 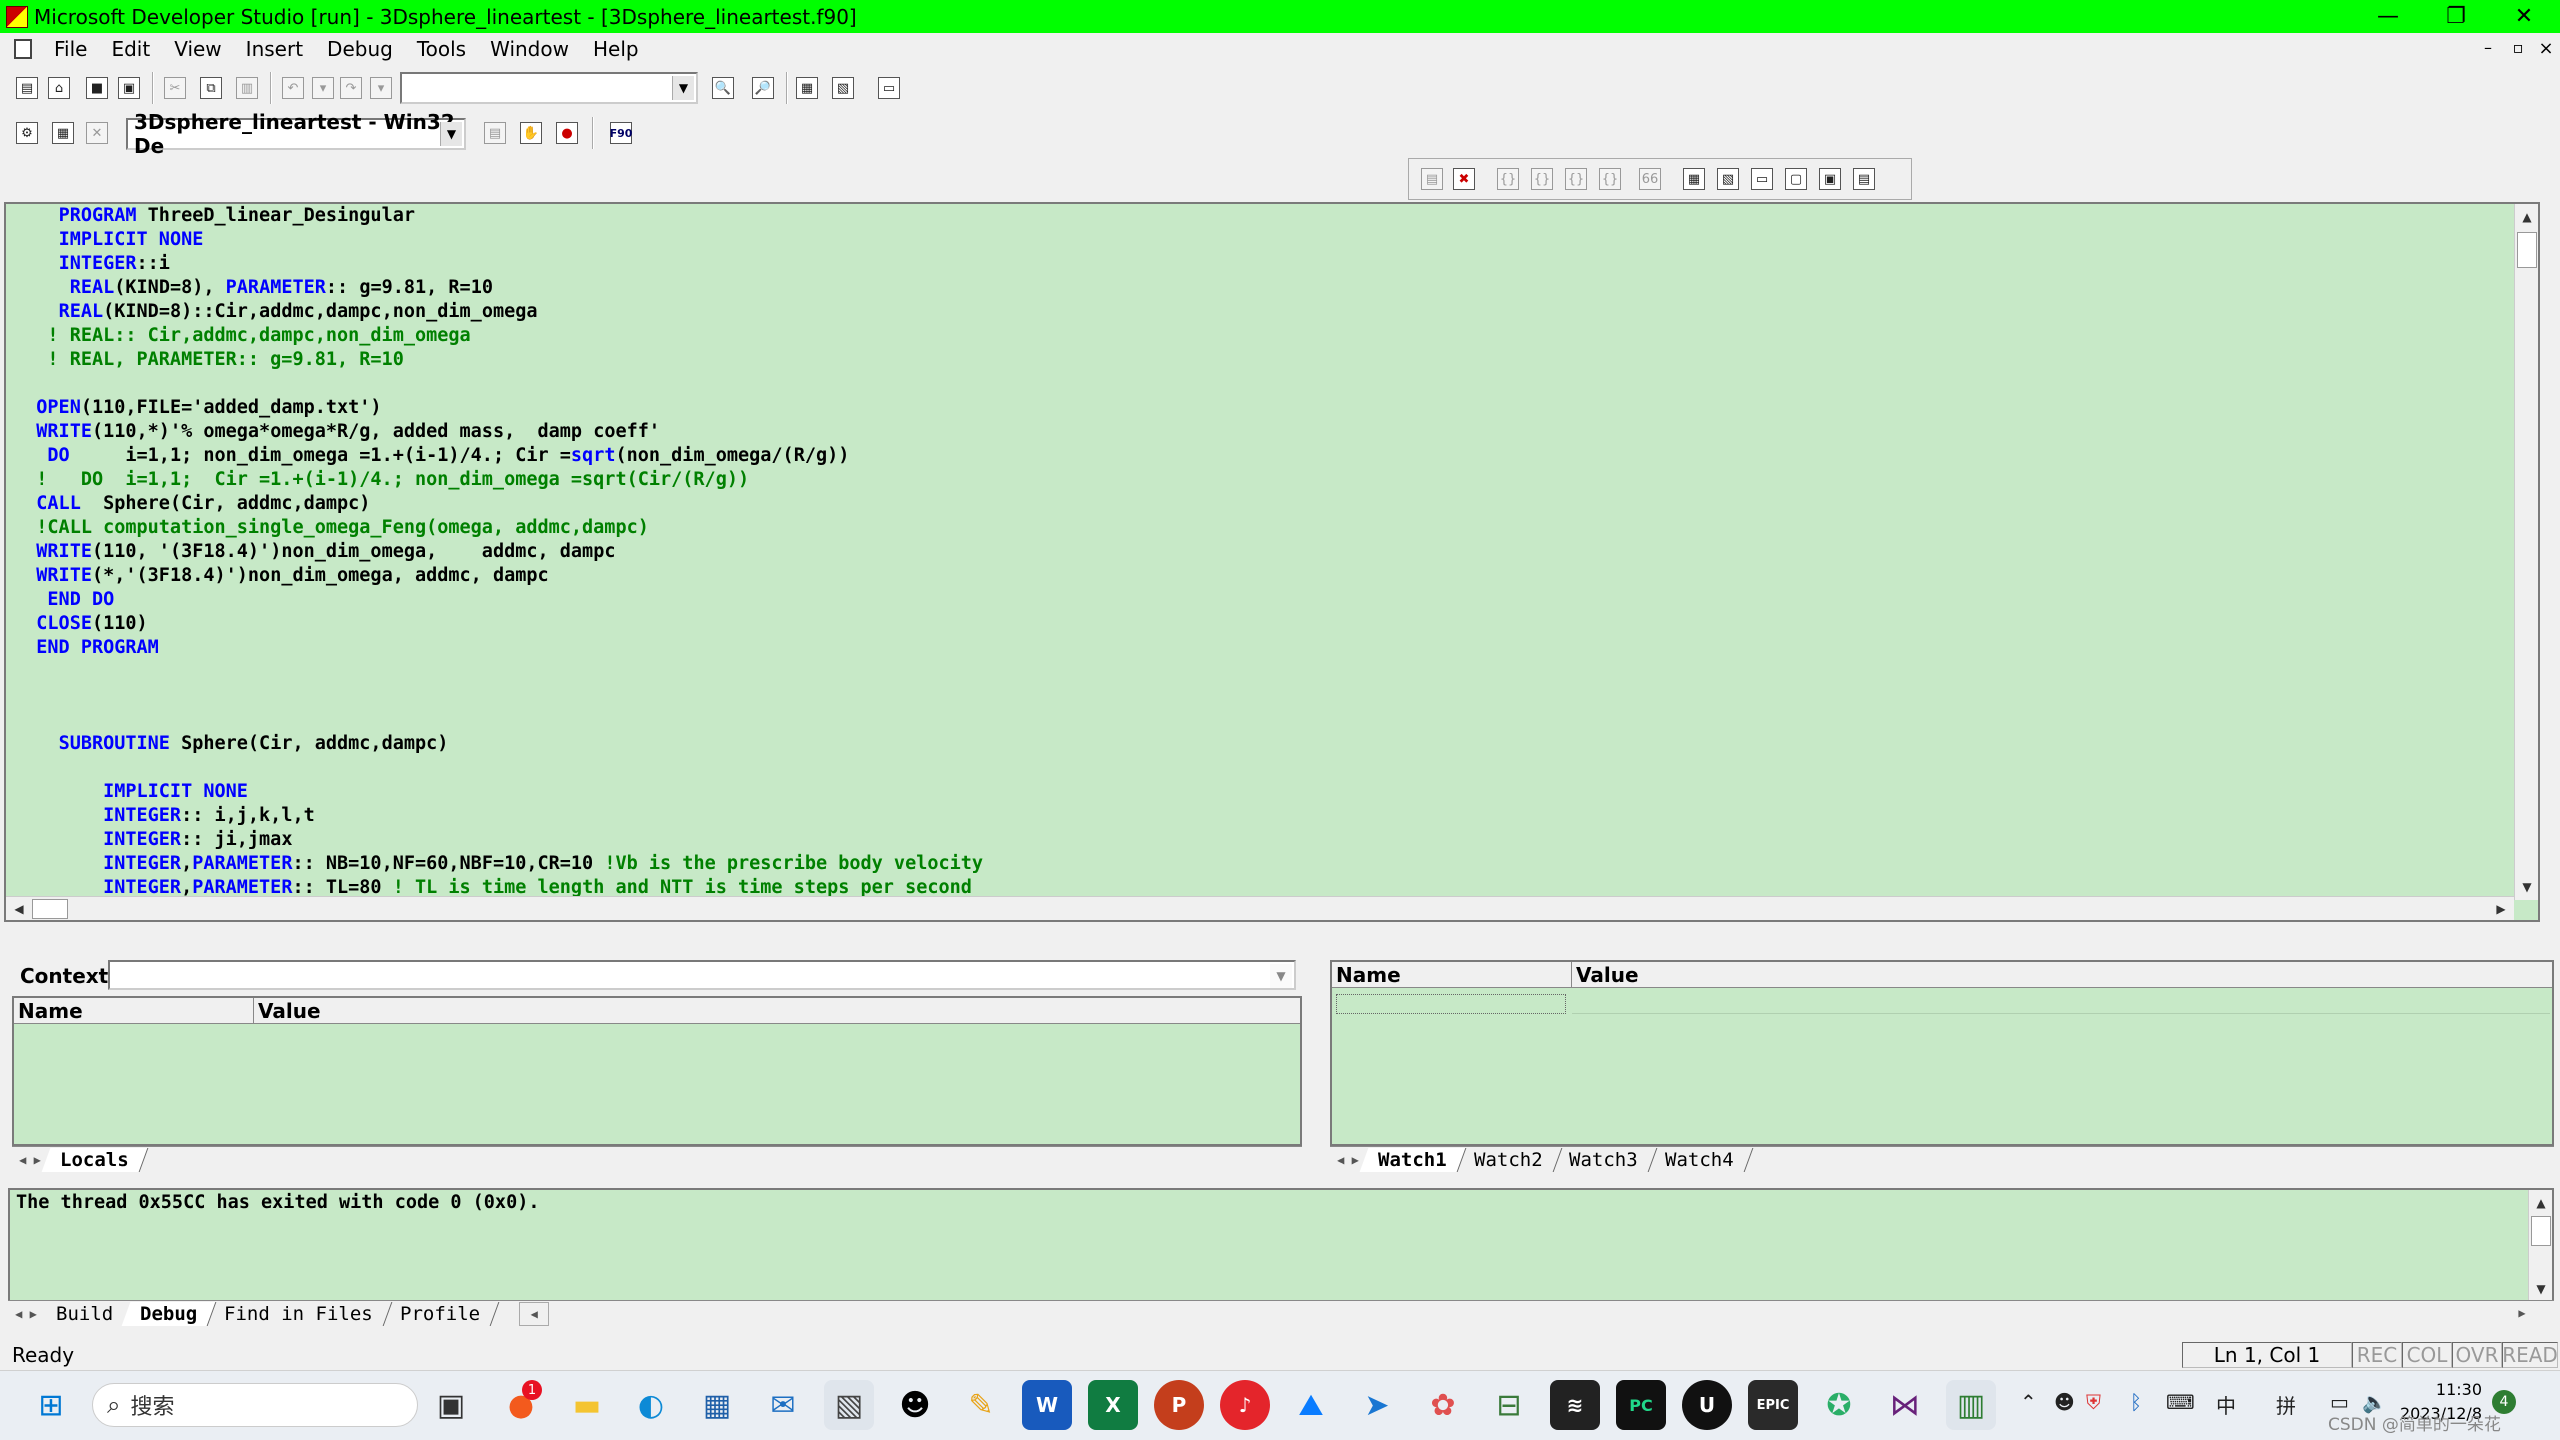 I want to click on redo-icon: ↷, so click(x=351, y=88).